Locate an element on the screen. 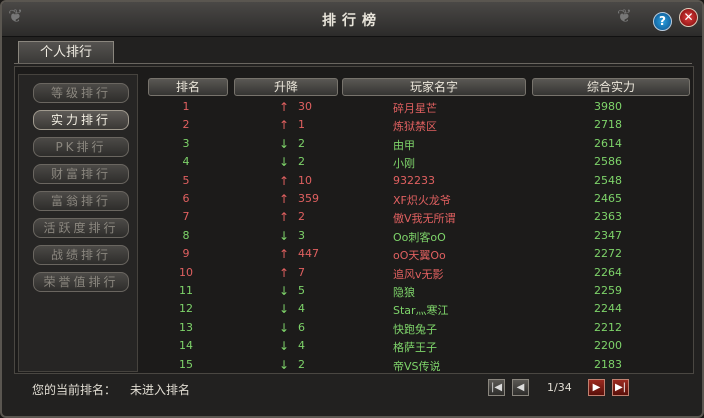 Image resolution: width=704 pixels, height=418 pixels. table-row: 2 ↑ 1 炼狱禁区 2718 is located at coordinates (420, 127).